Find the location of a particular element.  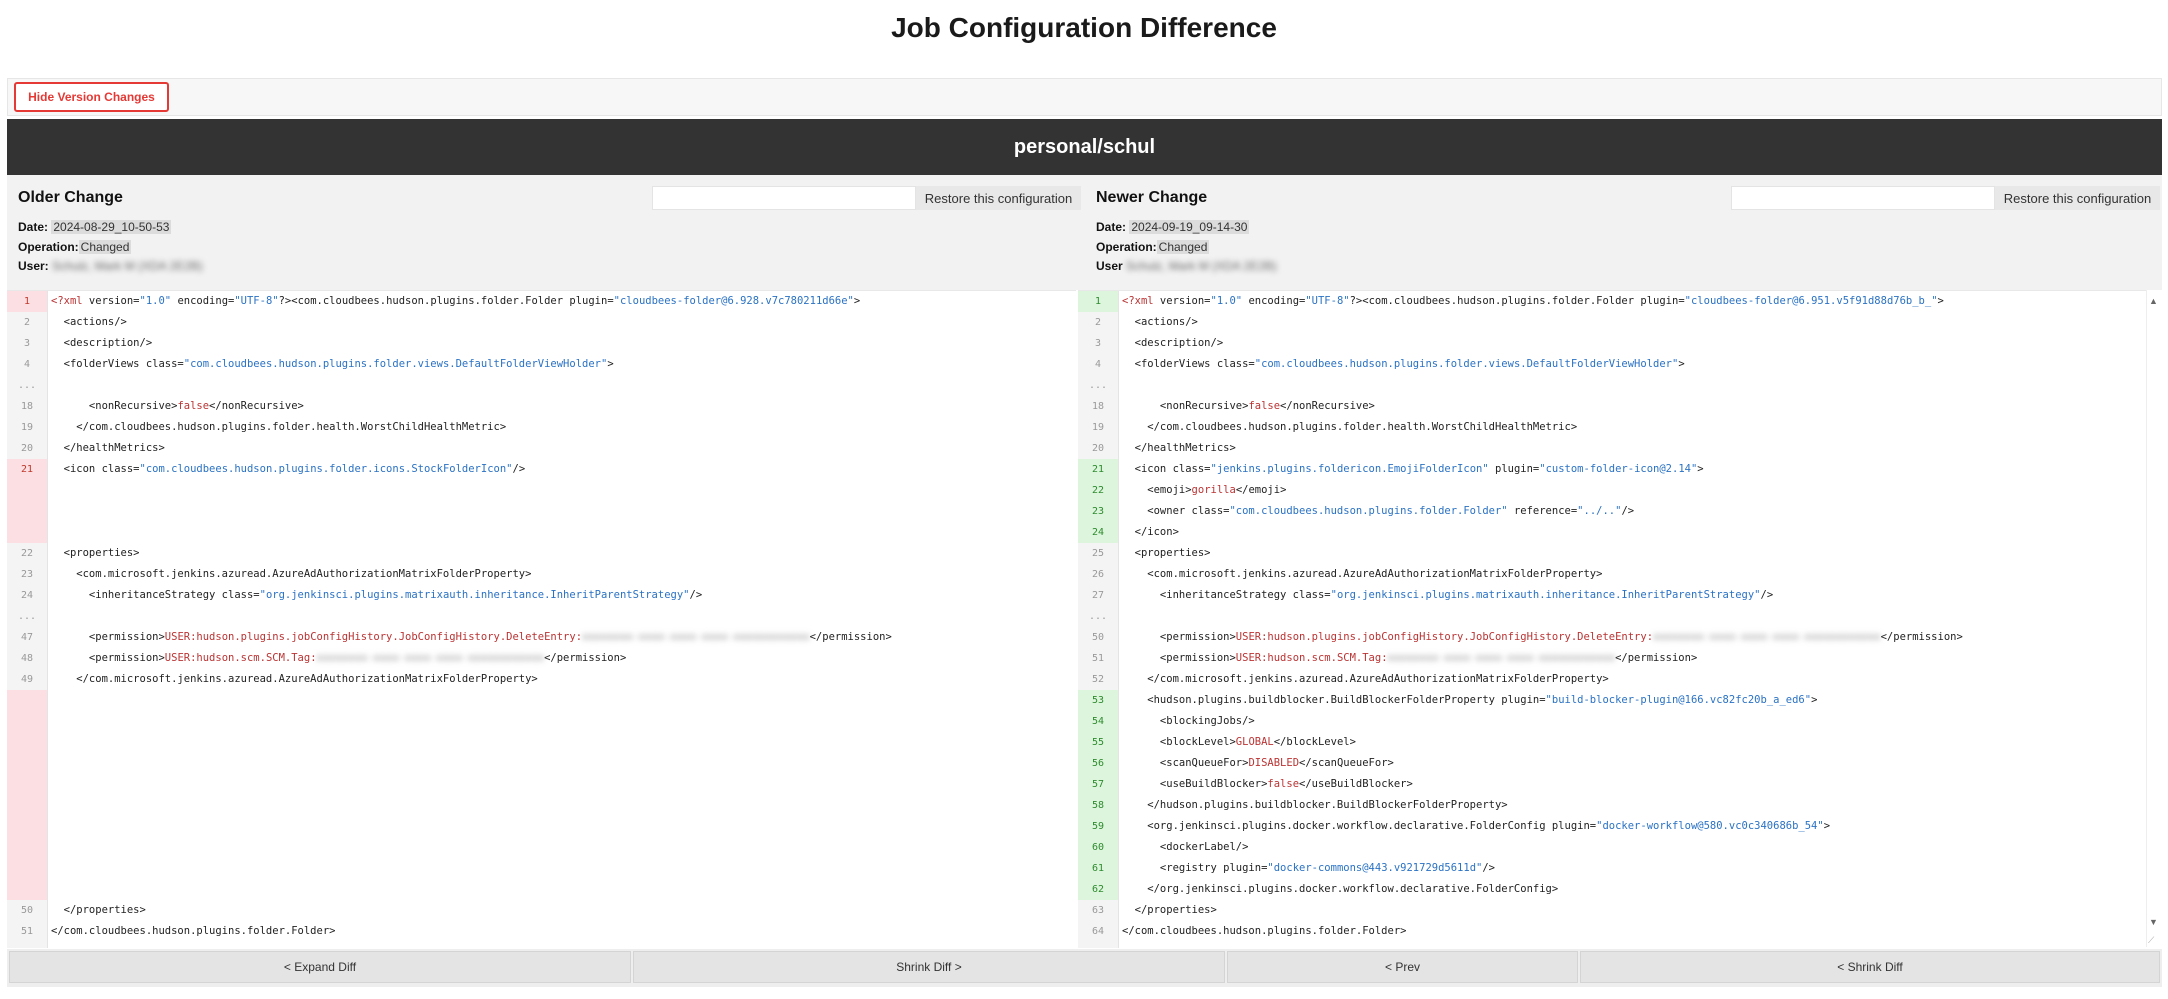

older-line-number: 19 is located at coordinates (27, 427).